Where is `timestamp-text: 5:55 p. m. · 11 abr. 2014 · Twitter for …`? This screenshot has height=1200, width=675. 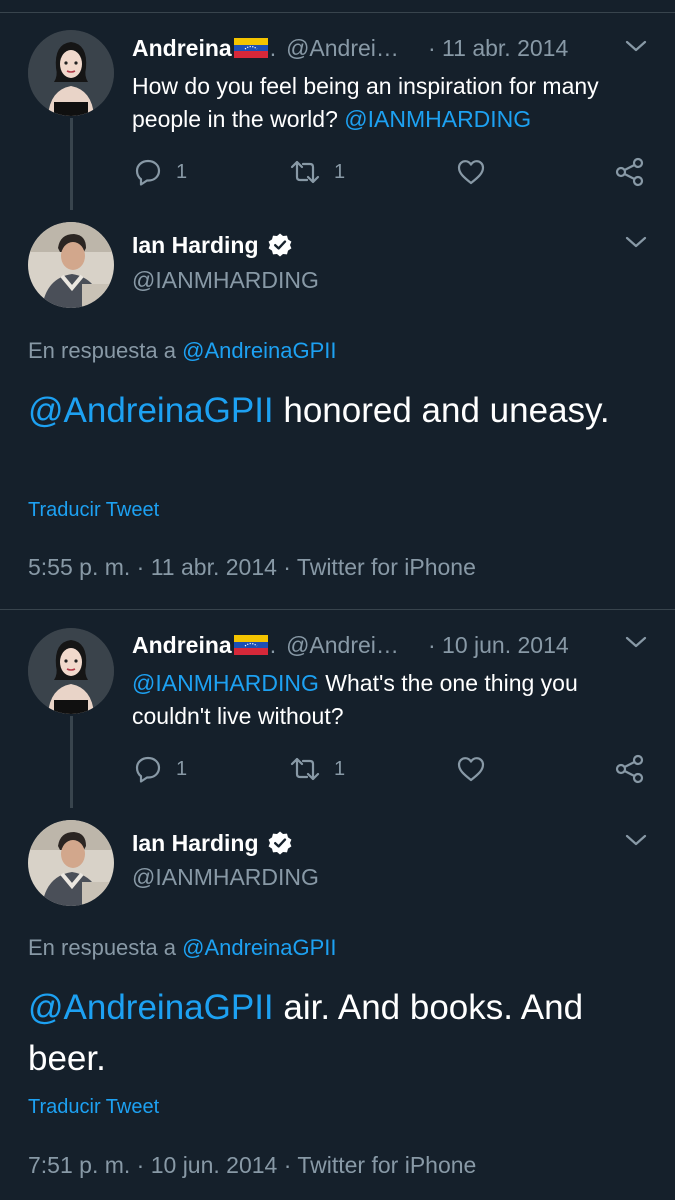
timestamp-text: 5:55 p. m. · 11 abr. 2014 · Twitter for … is located at coordinates (252, 567).